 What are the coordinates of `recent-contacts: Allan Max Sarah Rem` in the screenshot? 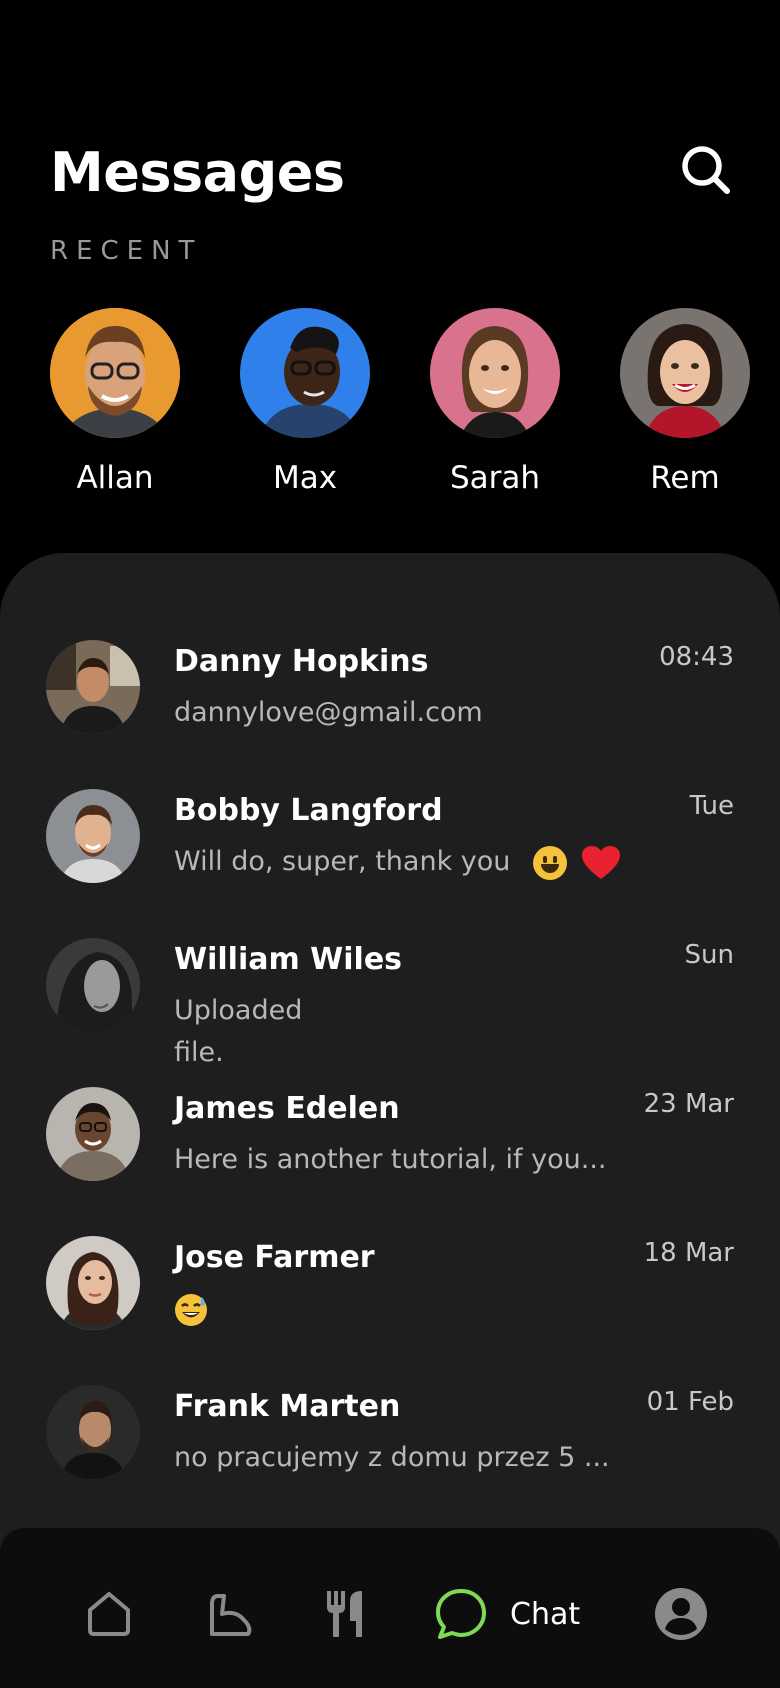 It's located at (415, 408).